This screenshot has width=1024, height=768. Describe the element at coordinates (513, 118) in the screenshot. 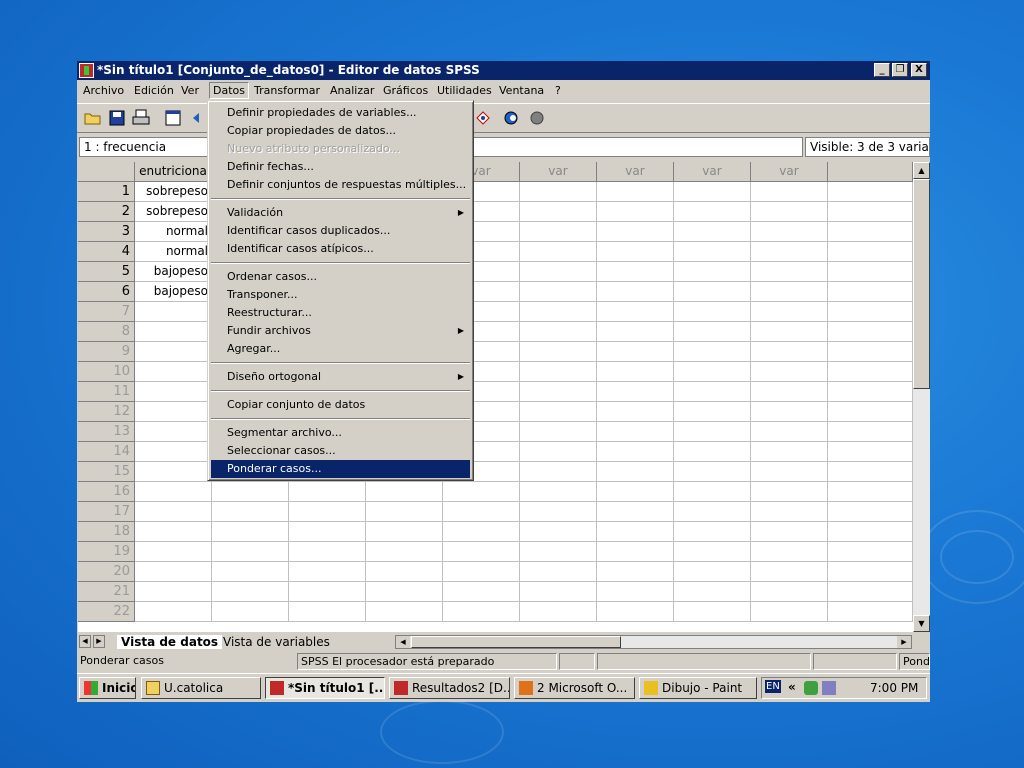

I see `use-sets-icon` at that location.